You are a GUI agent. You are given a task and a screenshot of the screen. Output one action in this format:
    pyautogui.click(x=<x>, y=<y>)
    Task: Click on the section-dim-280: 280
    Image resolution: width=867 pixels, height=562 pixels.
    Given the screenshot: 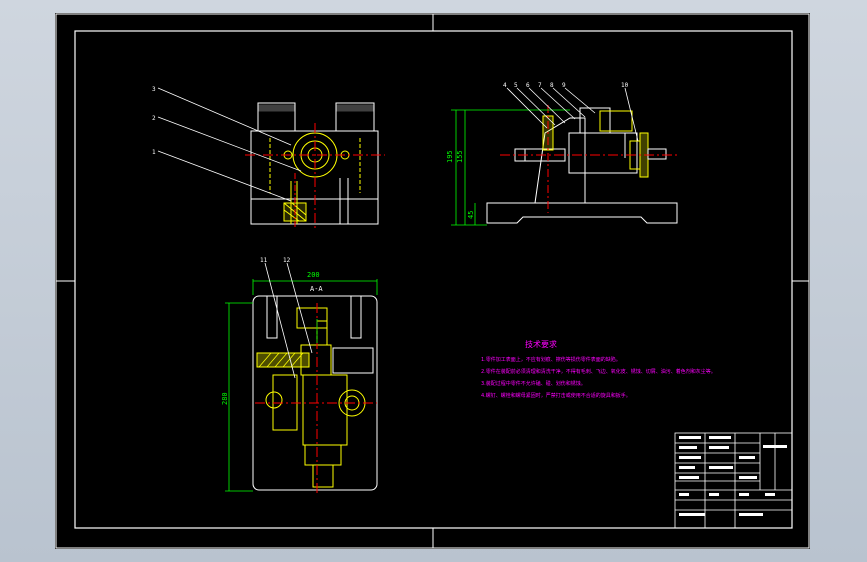 What is the action you would take?
    pyautogui.click(x=225, y=398)
    